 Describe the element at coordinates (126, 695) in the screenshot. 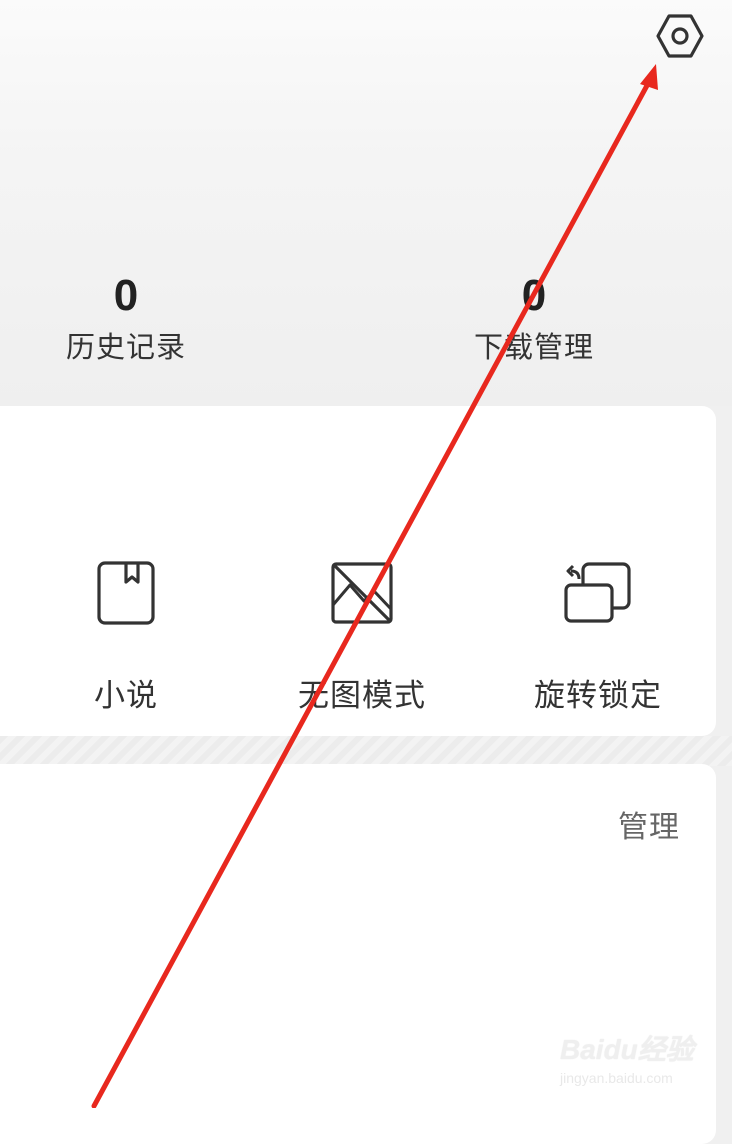

I see `novel-label: 小说` at that location.